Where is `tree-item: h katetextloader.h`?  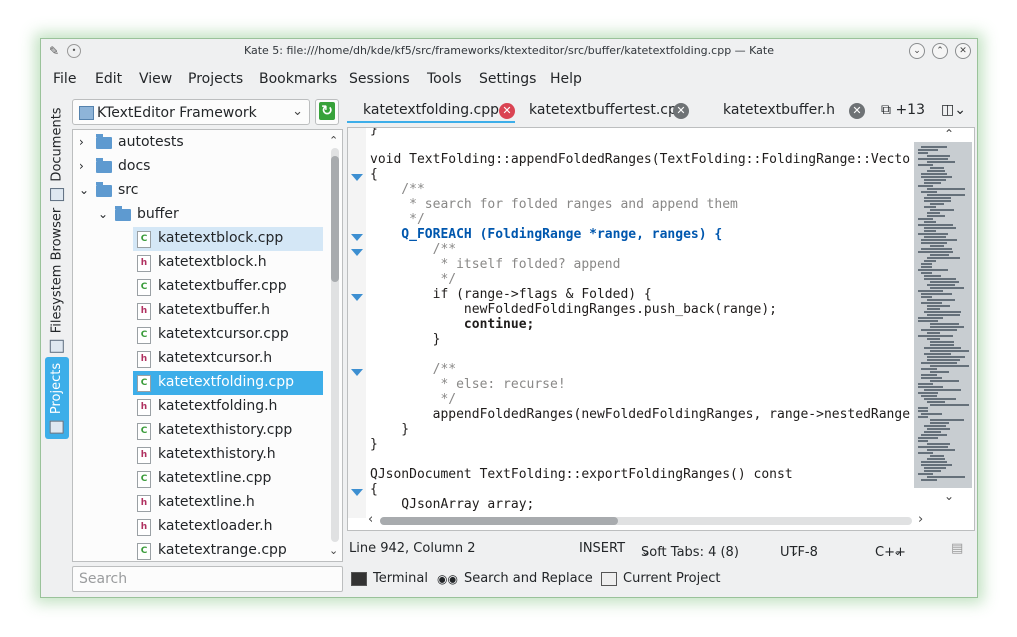
tree-item: h katetextloader.h is located at coordinates (198, 527).